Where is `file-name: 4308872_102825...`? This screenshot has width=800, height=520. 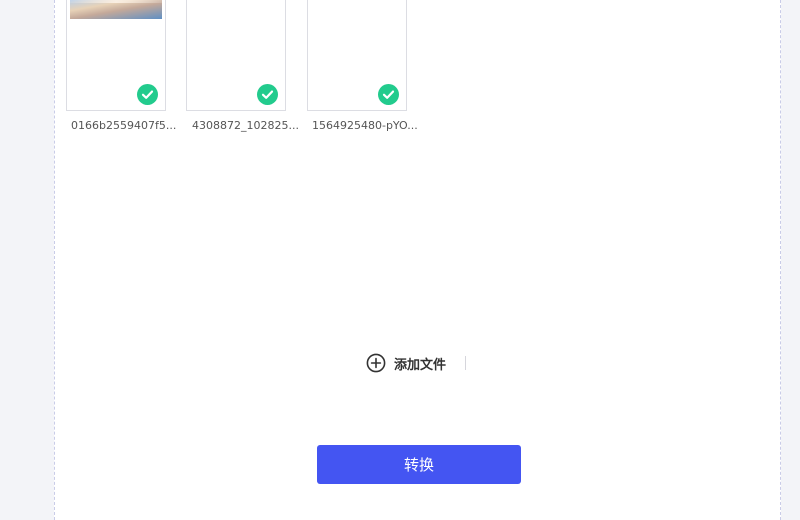 file-name: 4308872_102825... is located at coordinates (245, 125).